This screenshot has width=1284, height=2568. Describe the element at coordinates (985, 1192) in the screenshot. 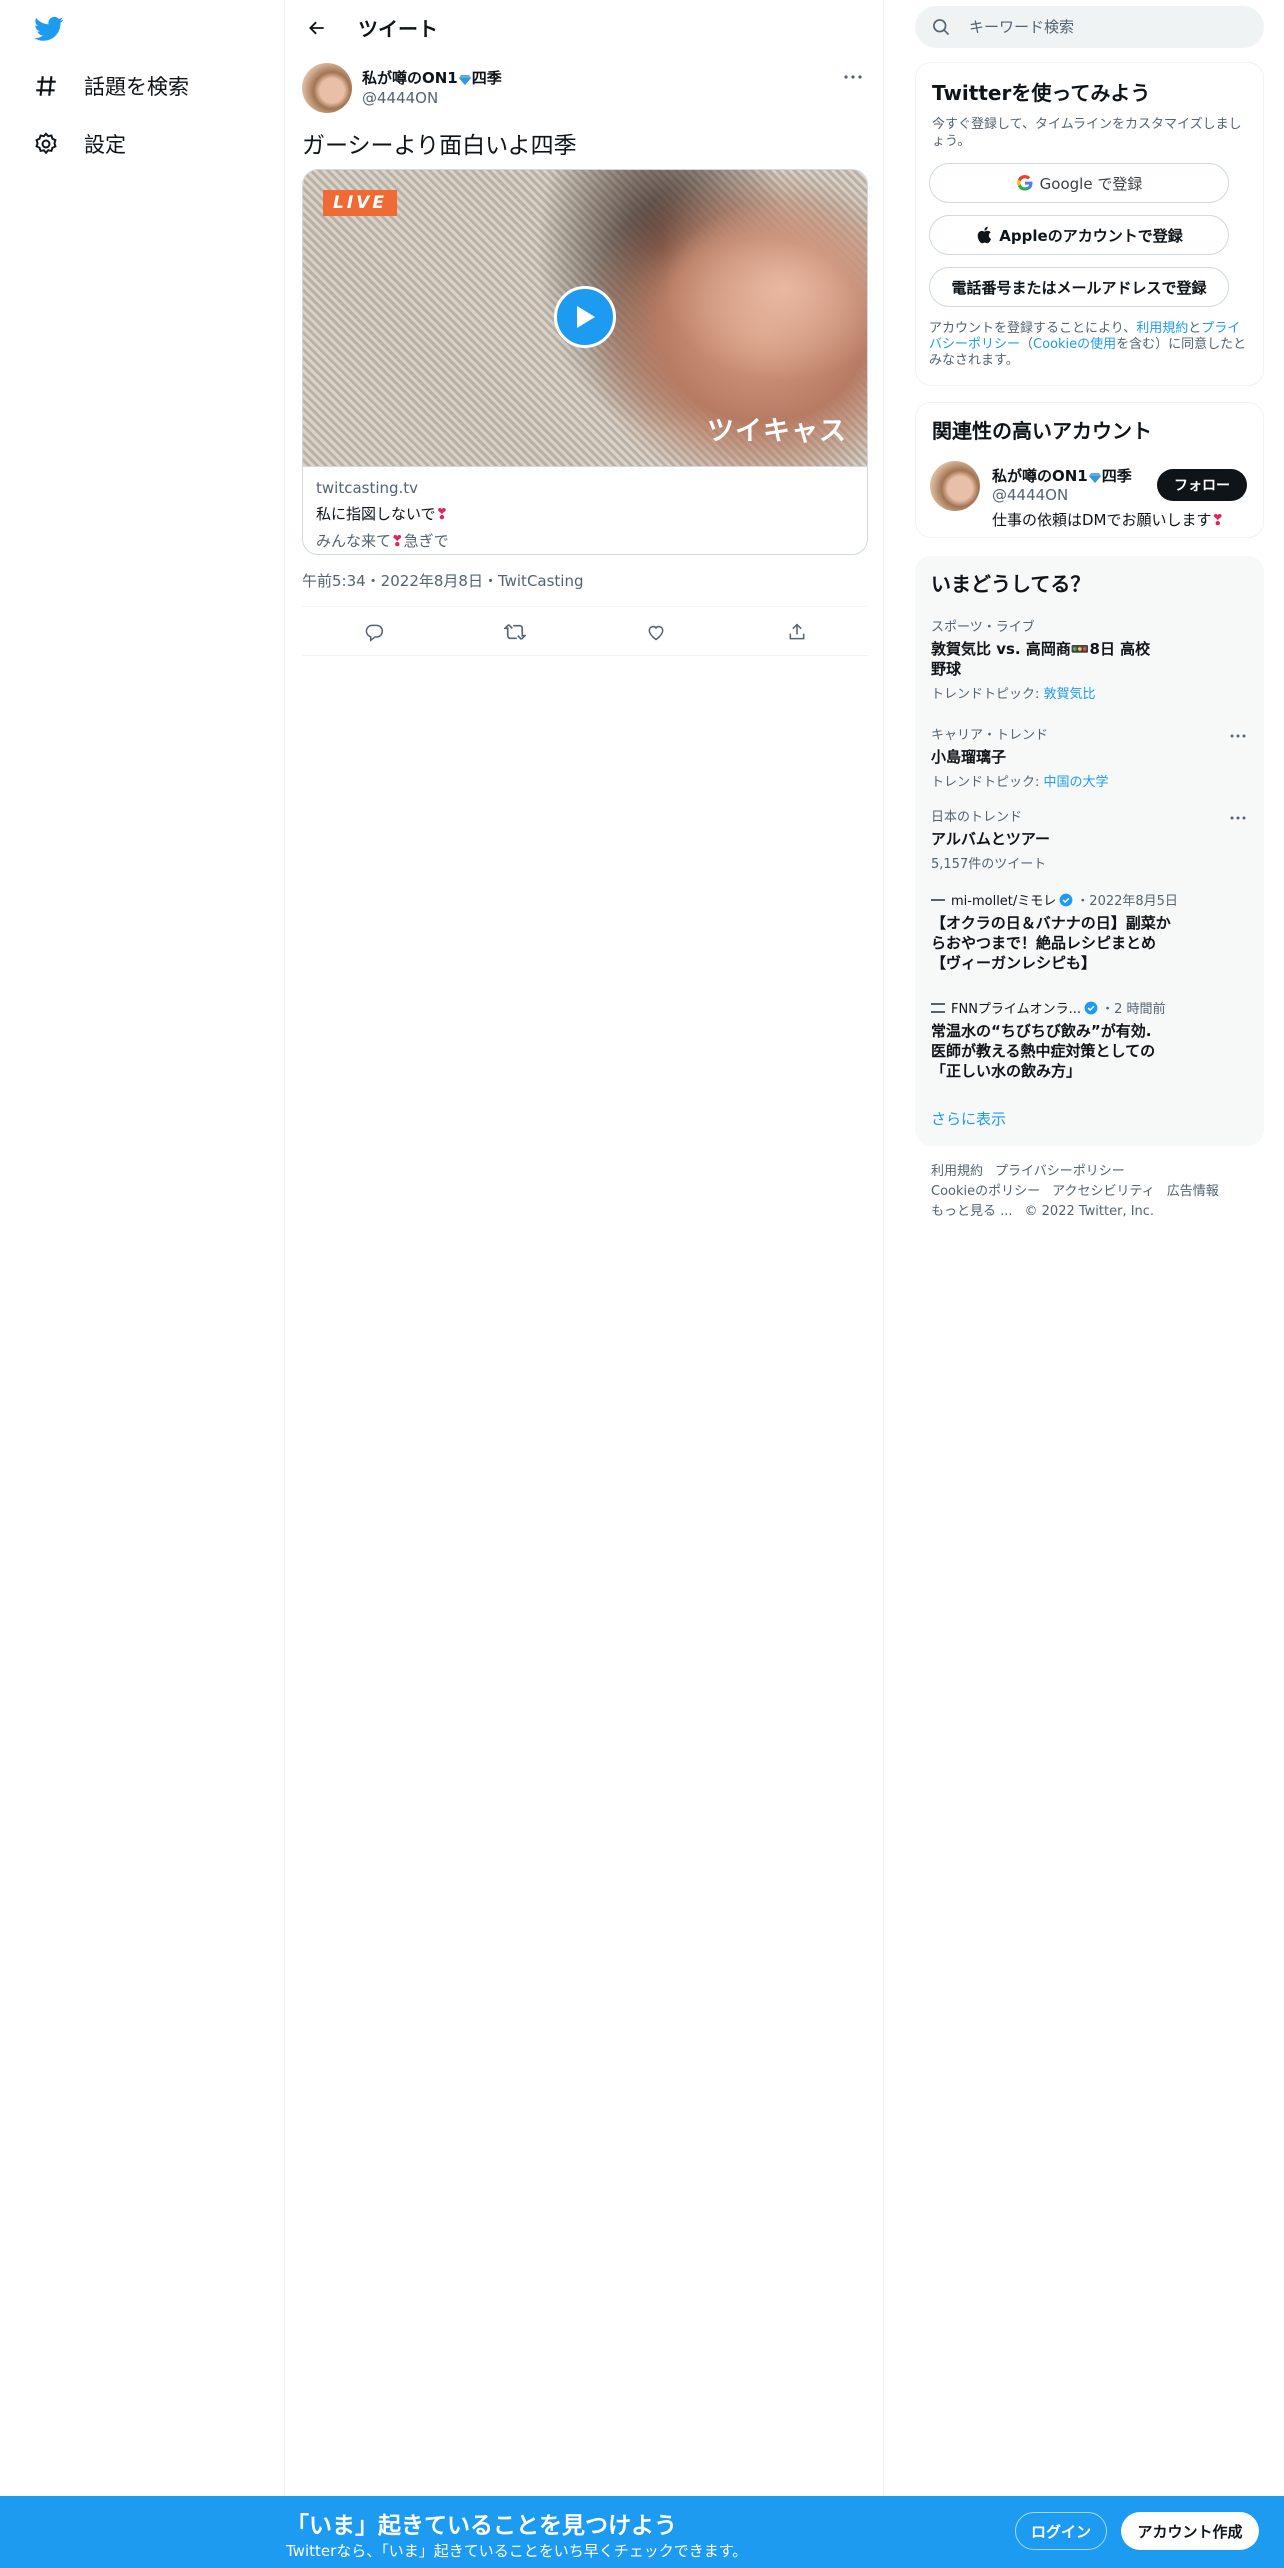

I see `footer-link: Cookieのポリシー` at that location.